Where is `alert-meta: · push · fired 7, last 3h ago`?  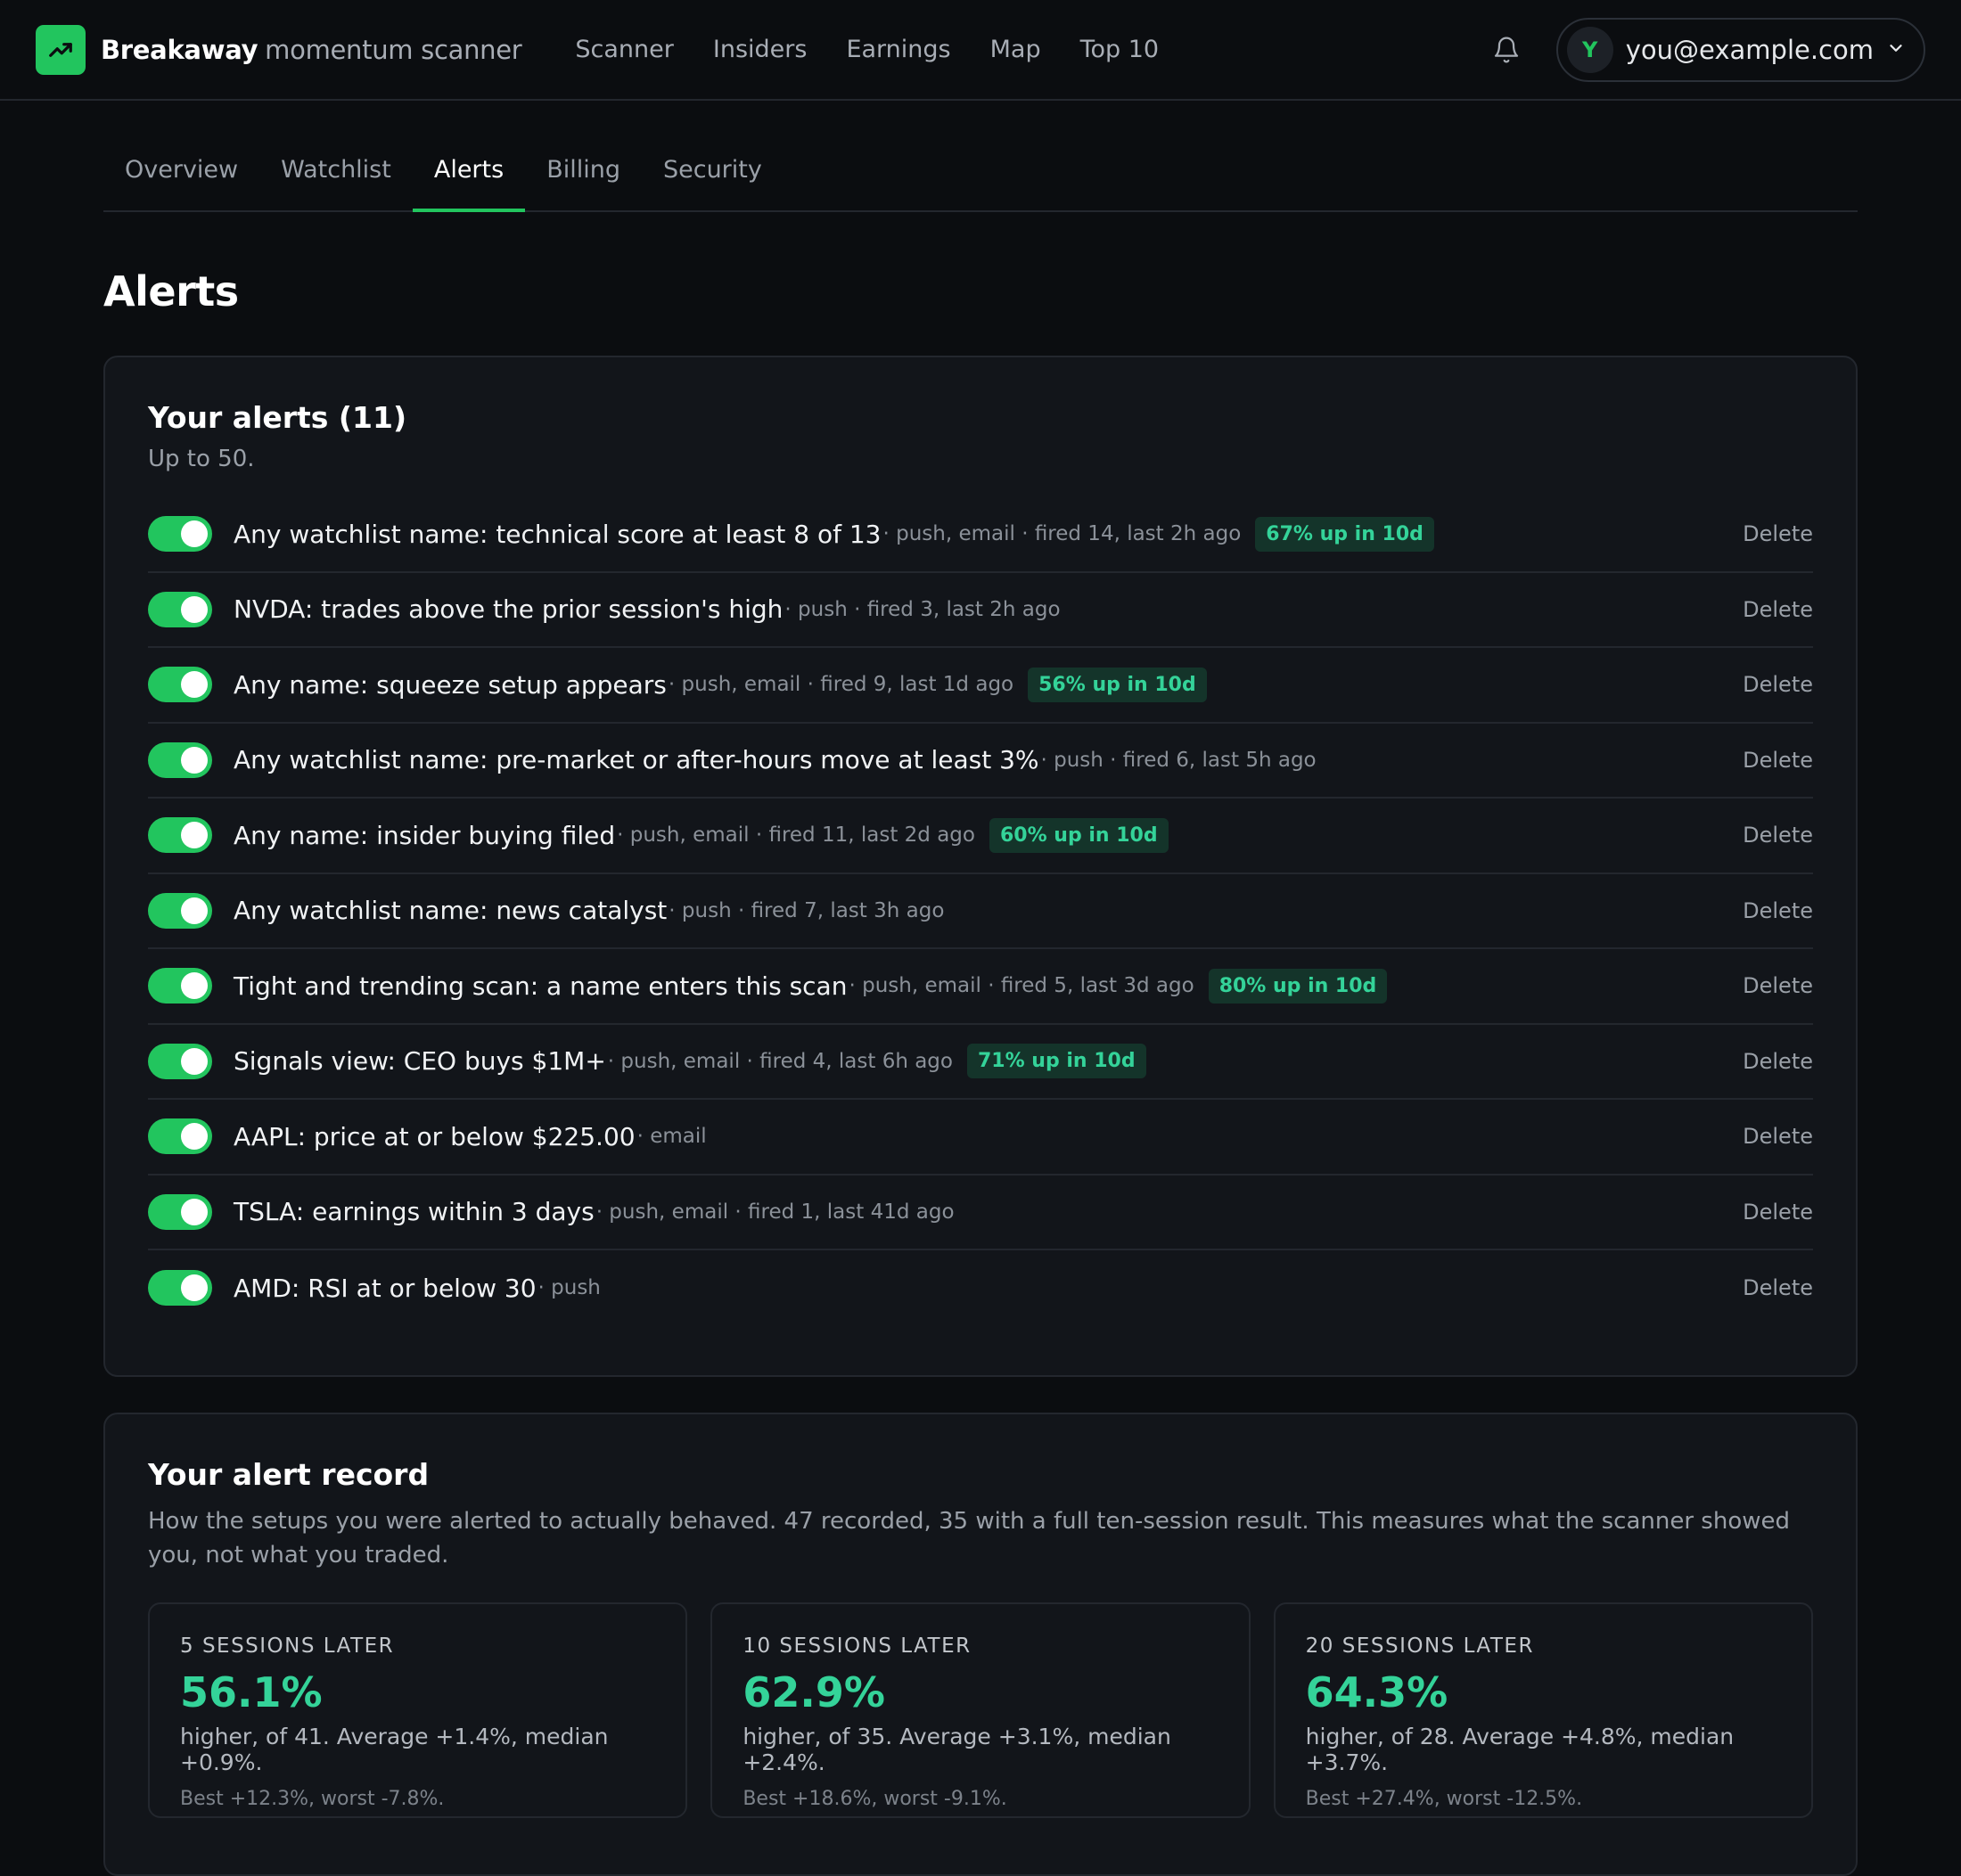 alert-meta: · push · fired 7, last 3h ago is located at coordinates (807, 910).